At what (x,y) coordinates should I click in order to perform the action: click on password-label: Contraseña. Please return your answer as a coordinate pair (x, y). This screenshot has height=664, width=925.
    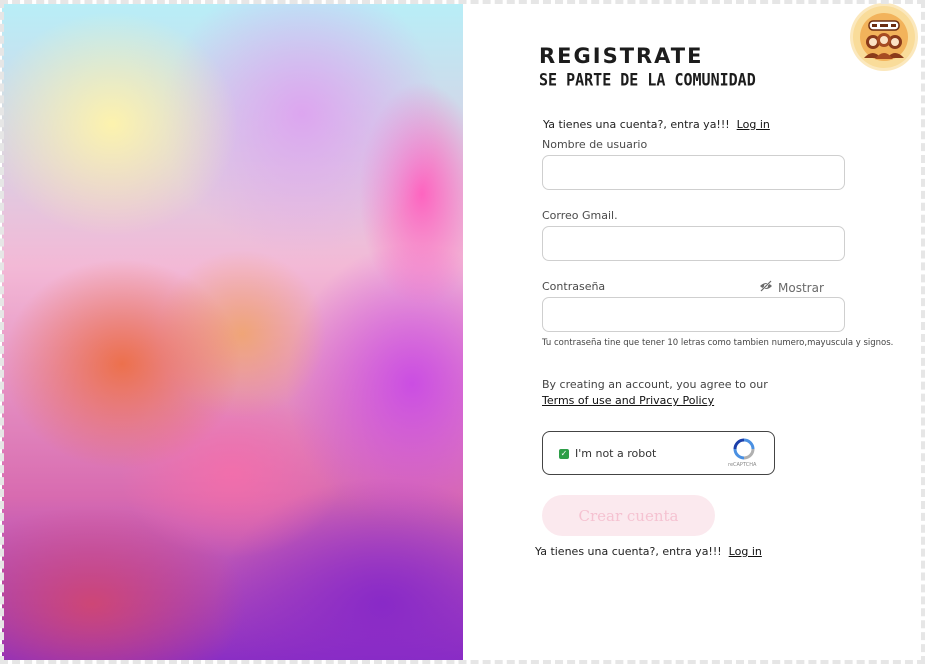
    Looking at the image, I should click on (574, 286).